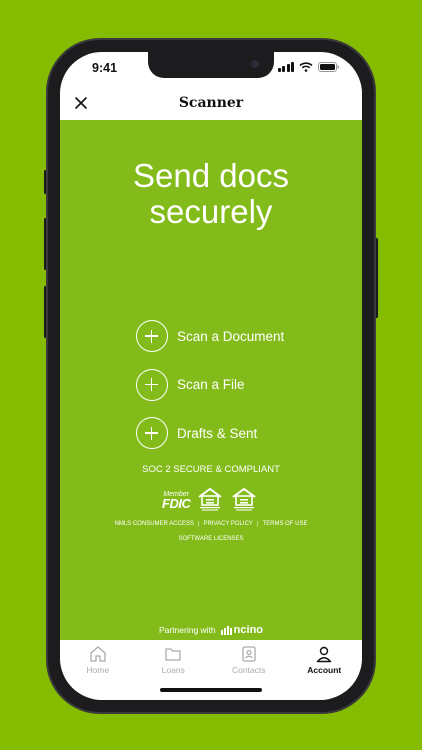  I want to click on home-icon, so click(98, 654).